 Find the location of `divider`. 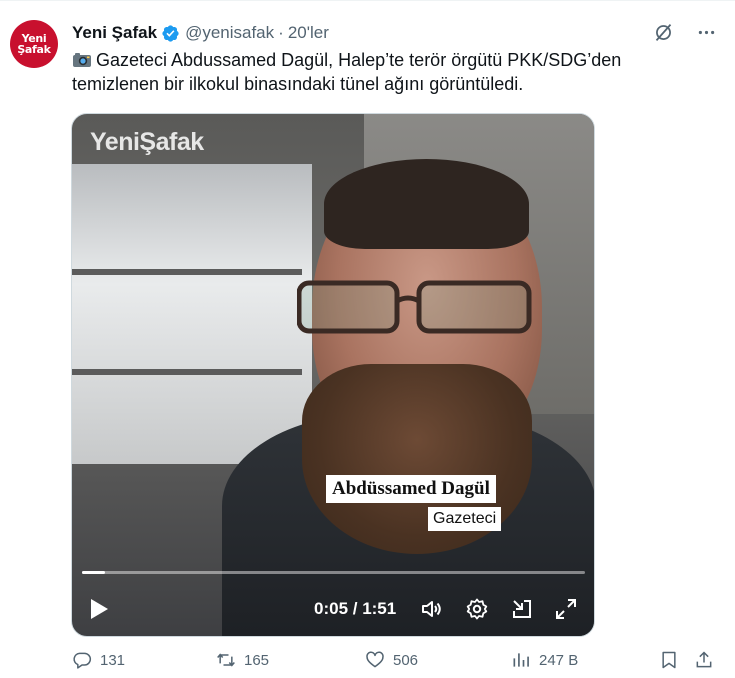

divider is located at coordinates (367, 0).